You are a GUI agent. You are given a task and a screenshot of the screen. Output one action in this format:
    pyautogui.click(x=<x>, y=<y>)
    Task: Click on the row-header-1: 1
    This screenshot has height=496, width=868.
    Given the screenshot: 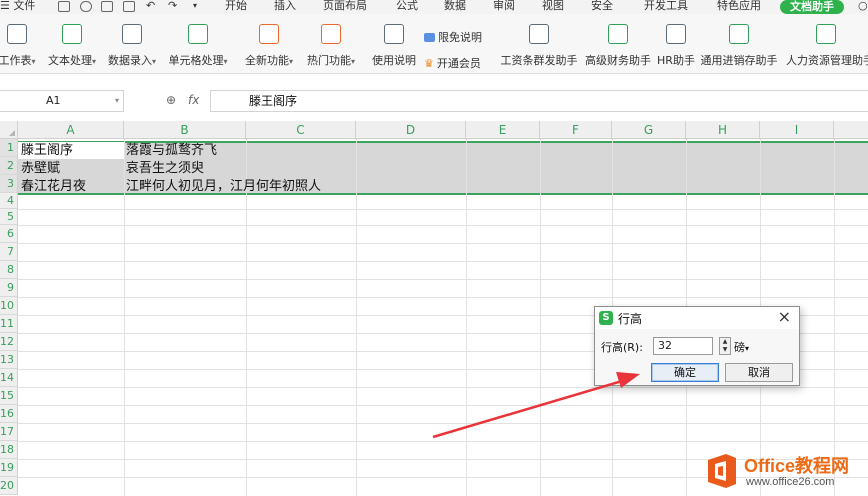 What is the action you would take?
    pyautogui.click(x=9, y=148)
    